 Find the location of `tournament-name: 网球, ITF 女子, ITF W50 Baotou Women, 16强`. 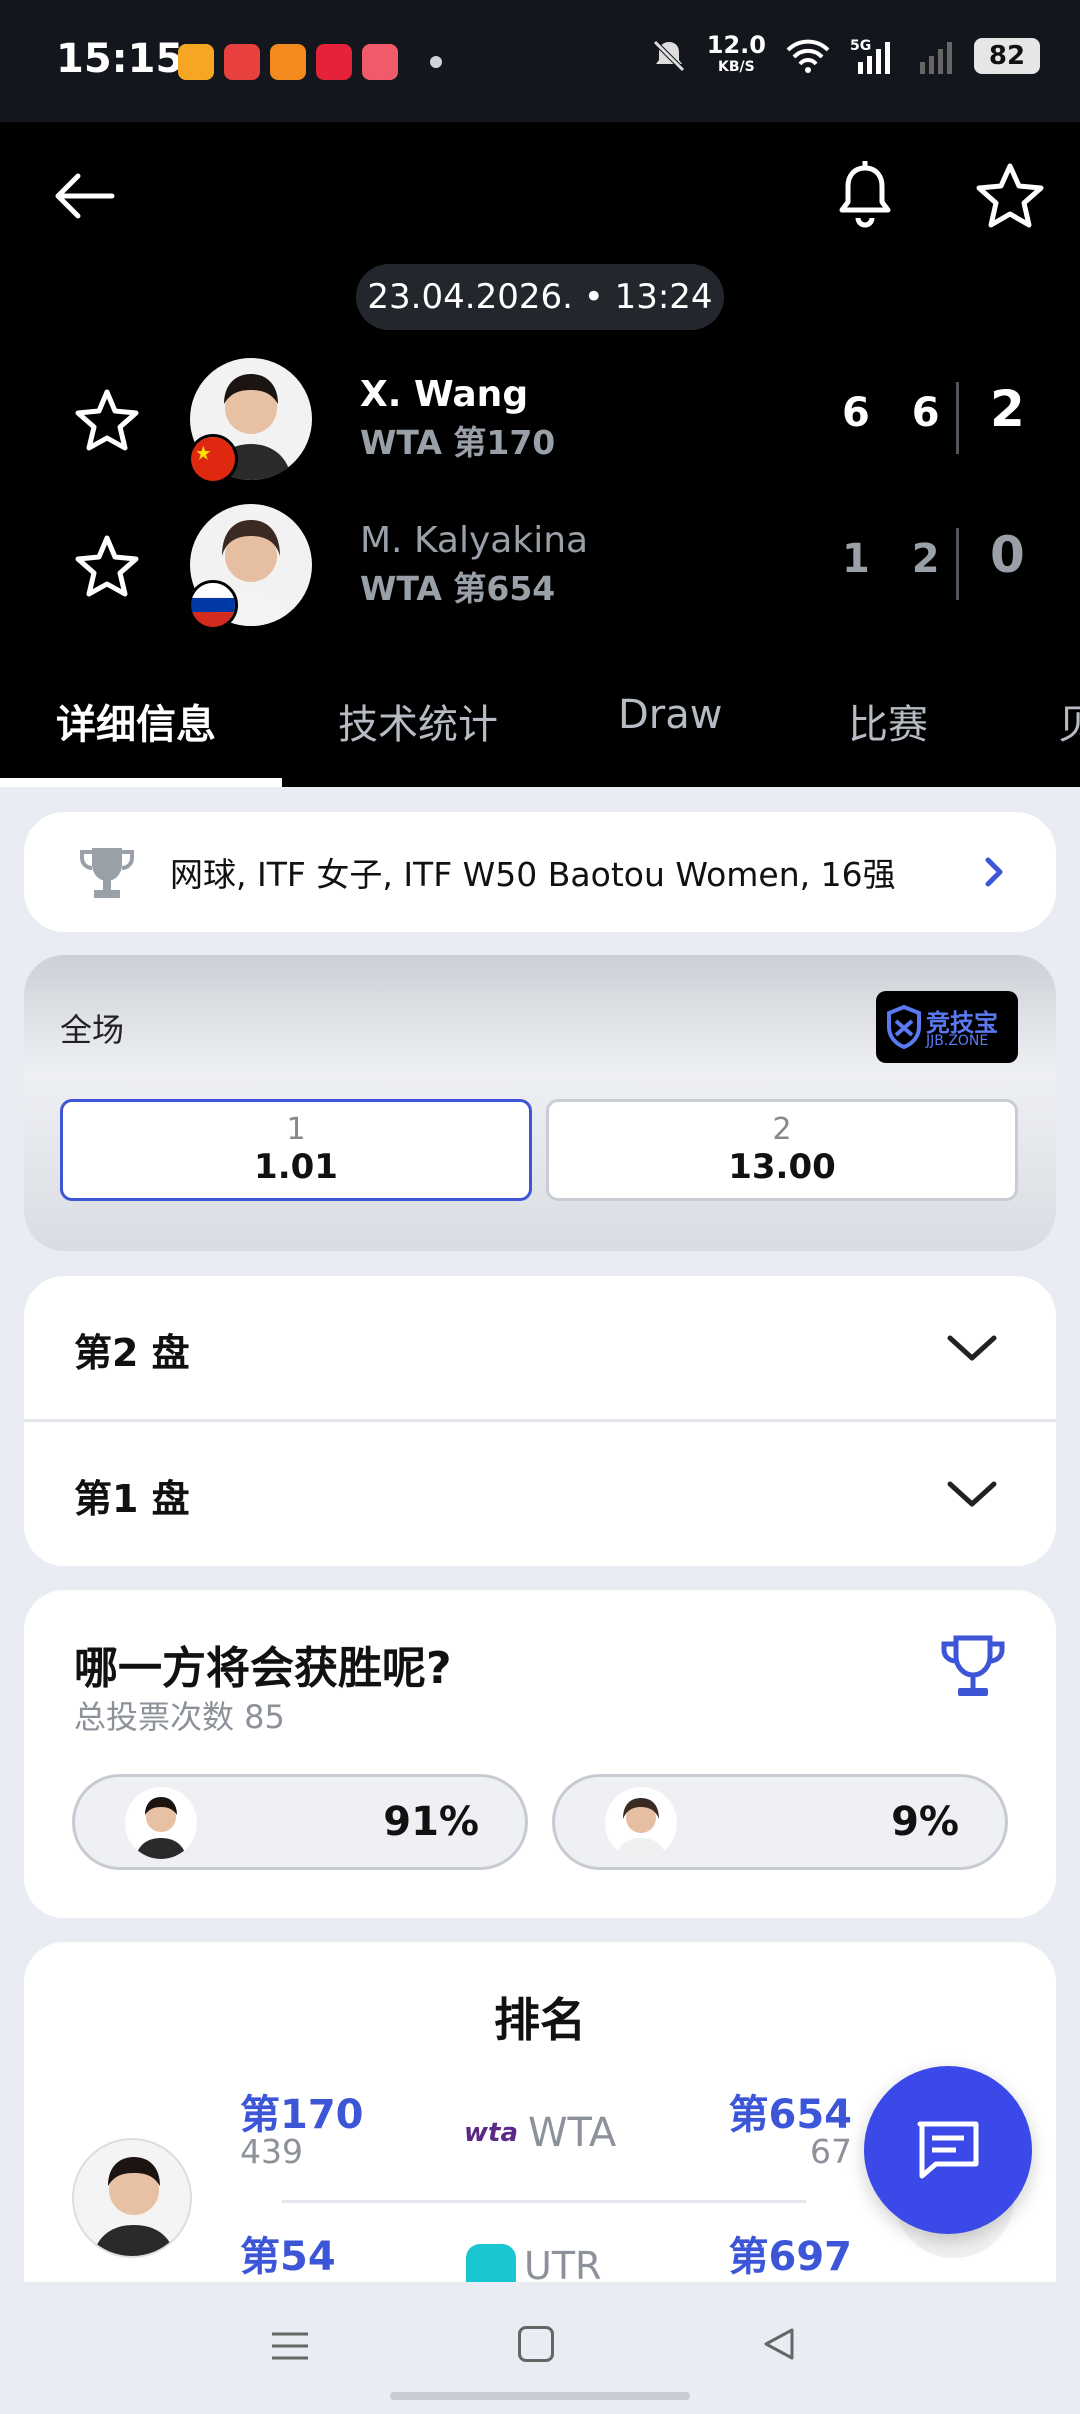

tournament-name: 网球, ITF 女子, ITF W50 Baotou Women, 16强 is located at coordinates (533, 874).